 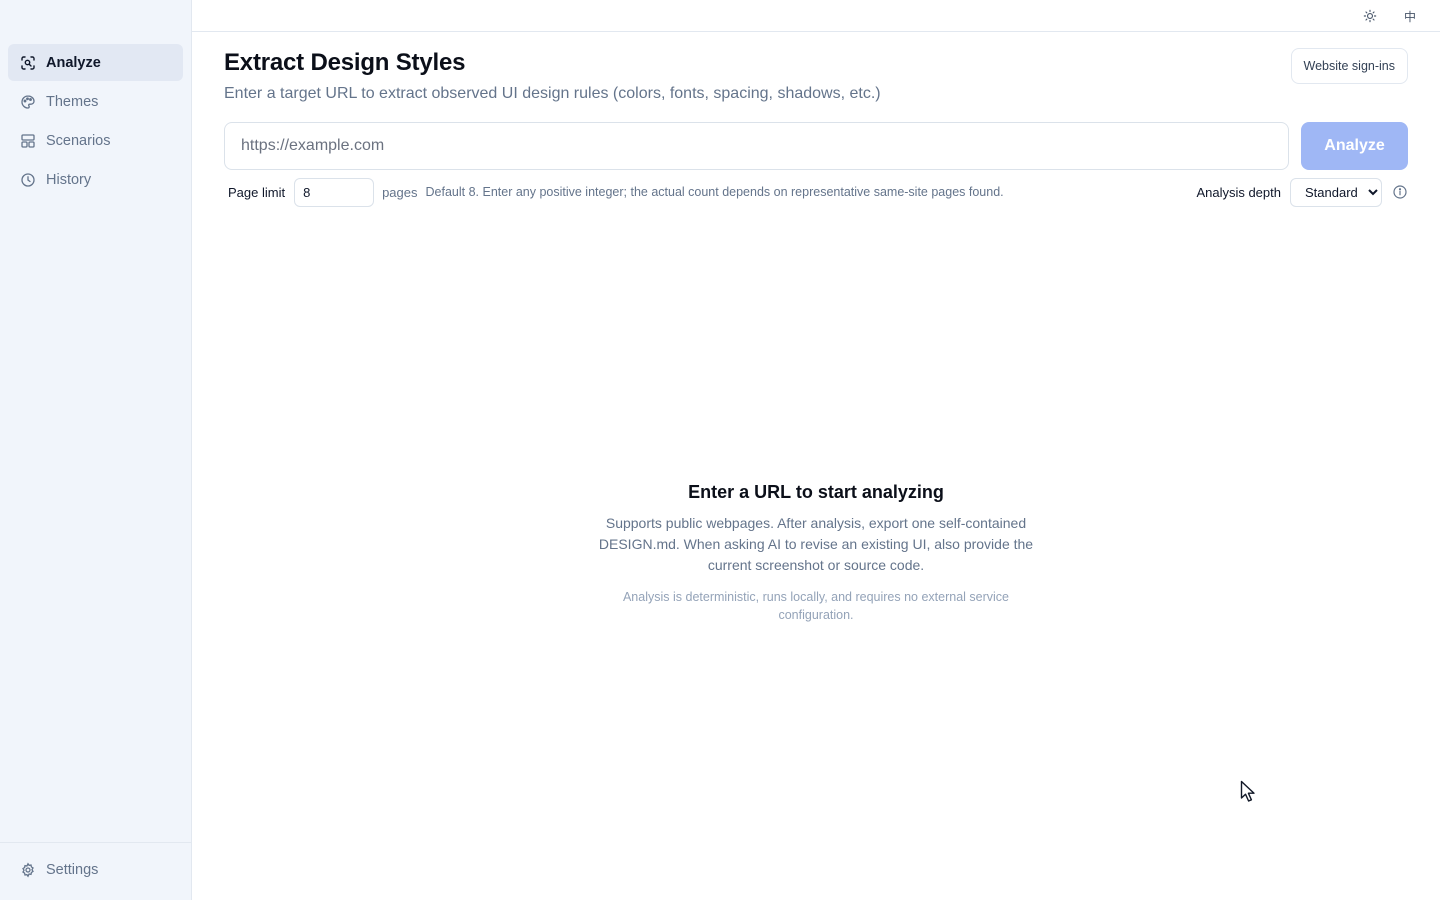 What do you see at coordinates (816, 492) in the screenshot?
I see `empty-state-title: Enter a URL to start analyzing` at bounding box center [816, 492].